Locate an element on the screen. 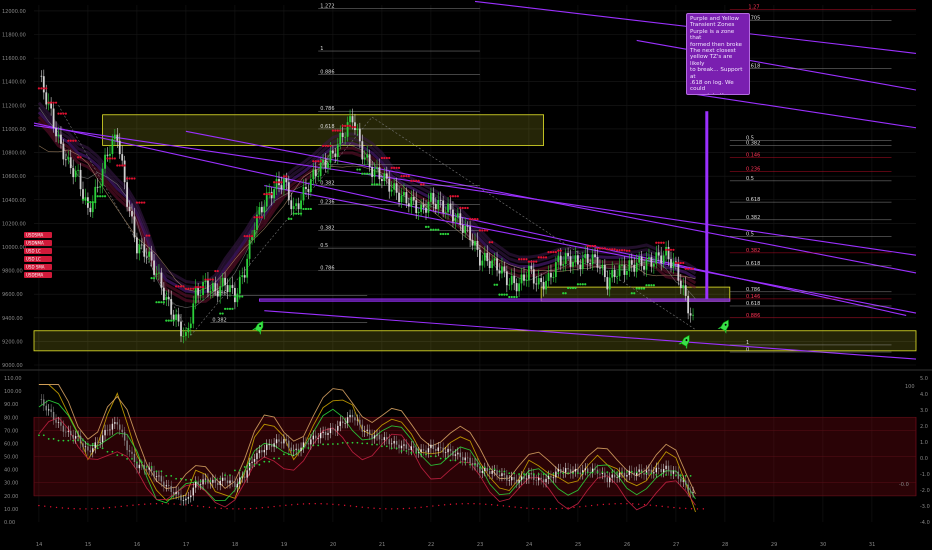  x-tick-label: 22 is located at coordinates (431, 545).